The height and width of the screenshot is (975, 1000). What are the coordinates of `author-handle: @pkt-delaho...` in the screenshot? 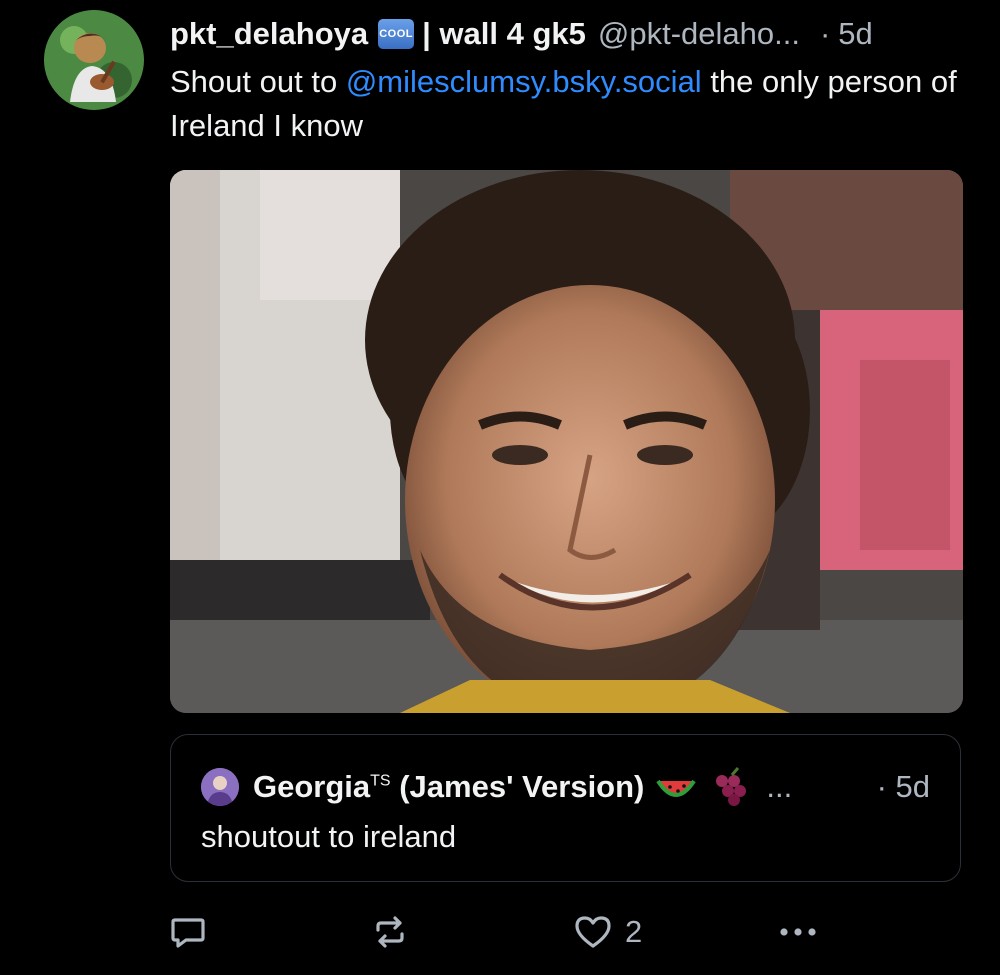 It's located at (699, 34).